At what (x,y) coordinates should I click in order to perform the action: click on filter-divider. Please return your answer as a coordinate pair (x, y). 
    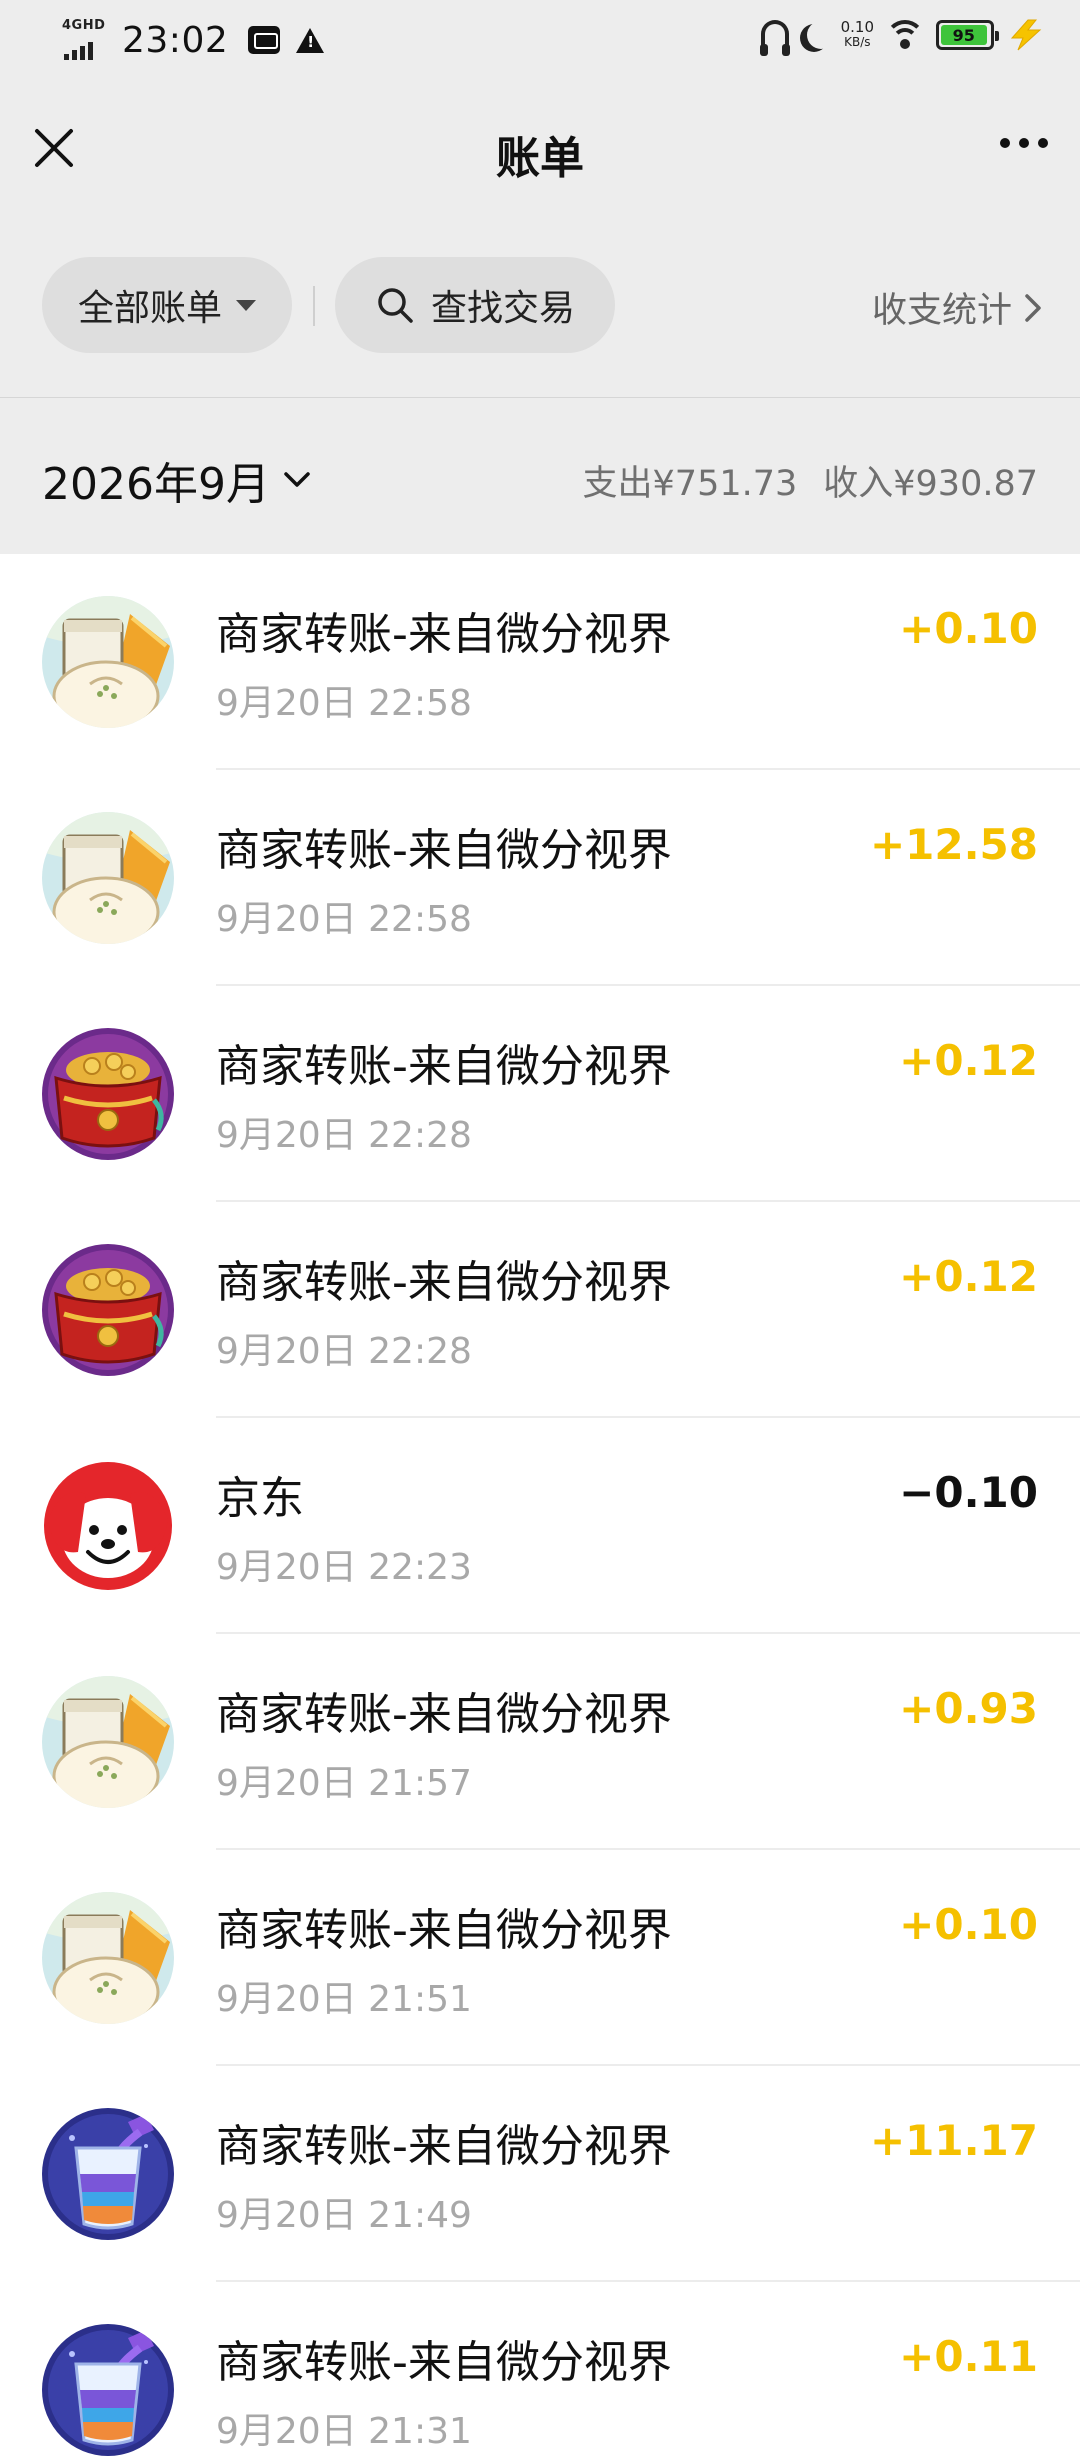
    Looking at the image, I should click on (314, 306).